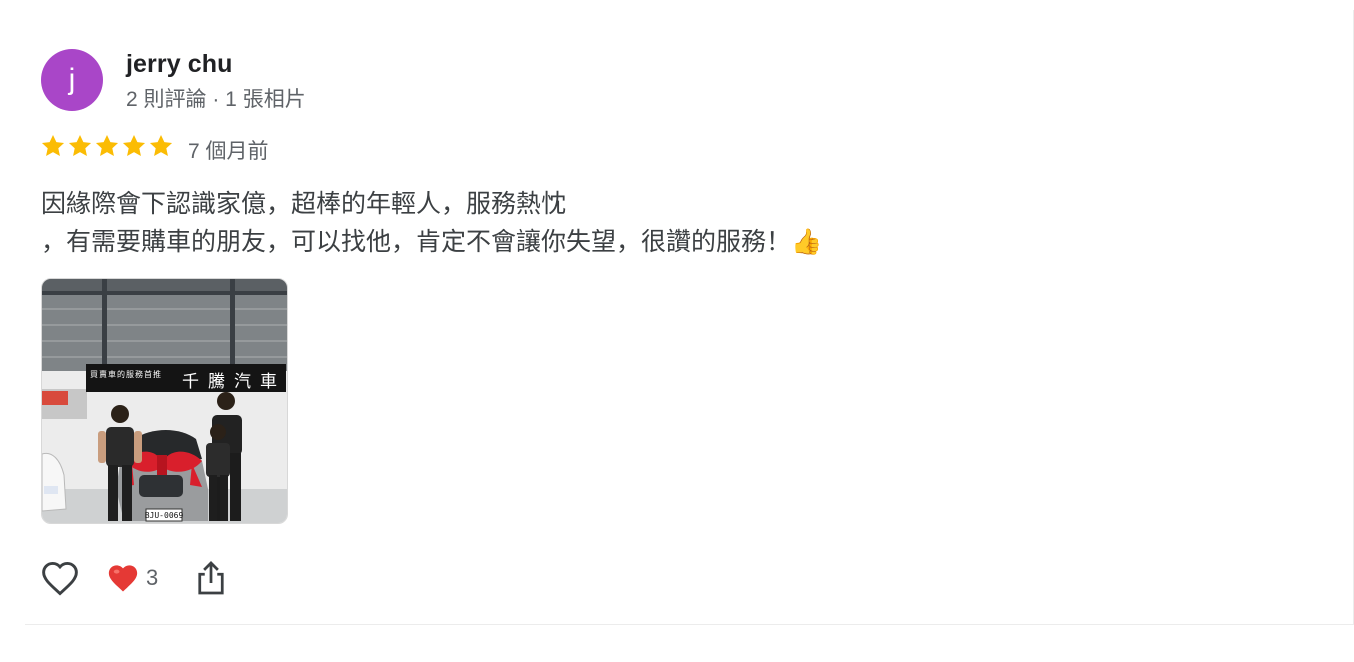 The height and width of the screenshot is (662, 1354). I want to click on like-button, so click(61, 578).